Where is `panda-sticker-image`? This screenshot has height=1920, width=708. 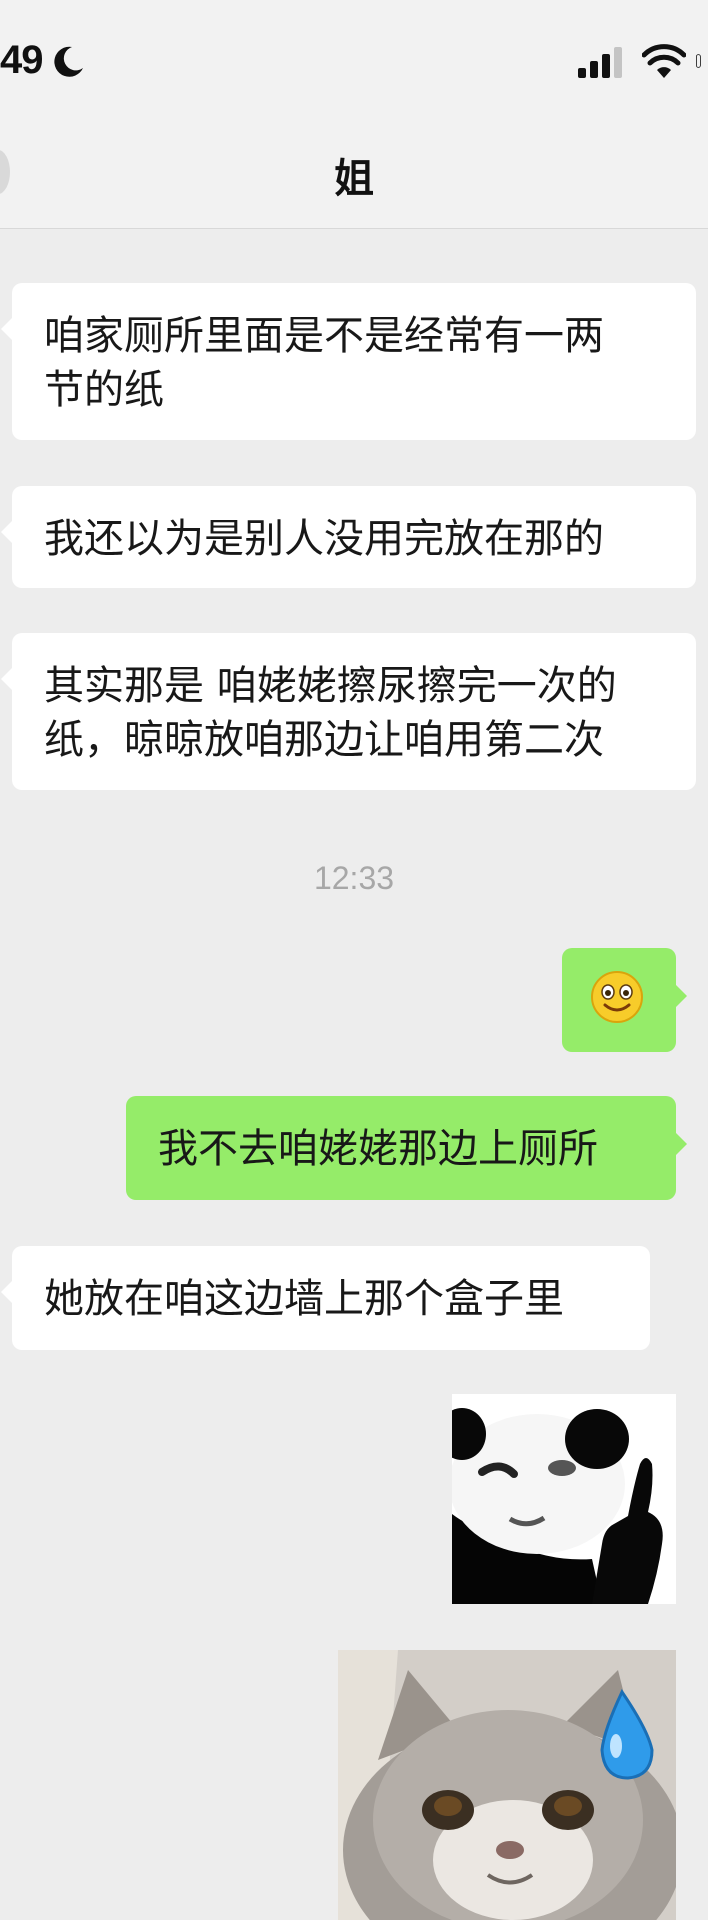 panda-sticker-image is located at coordinates (564, 1499).